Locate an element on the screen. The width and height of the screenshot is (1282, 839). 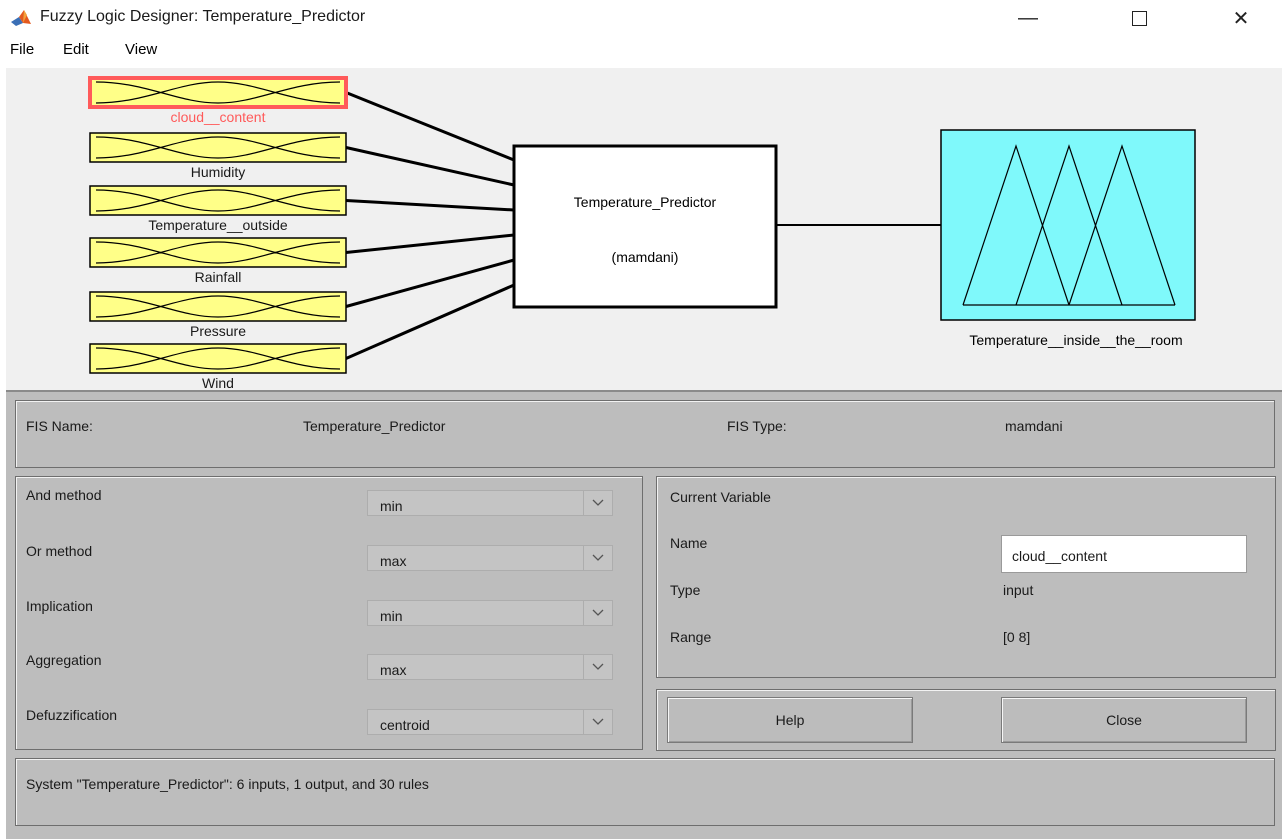
minimize-button: — is located at coordinates (1028, 18).